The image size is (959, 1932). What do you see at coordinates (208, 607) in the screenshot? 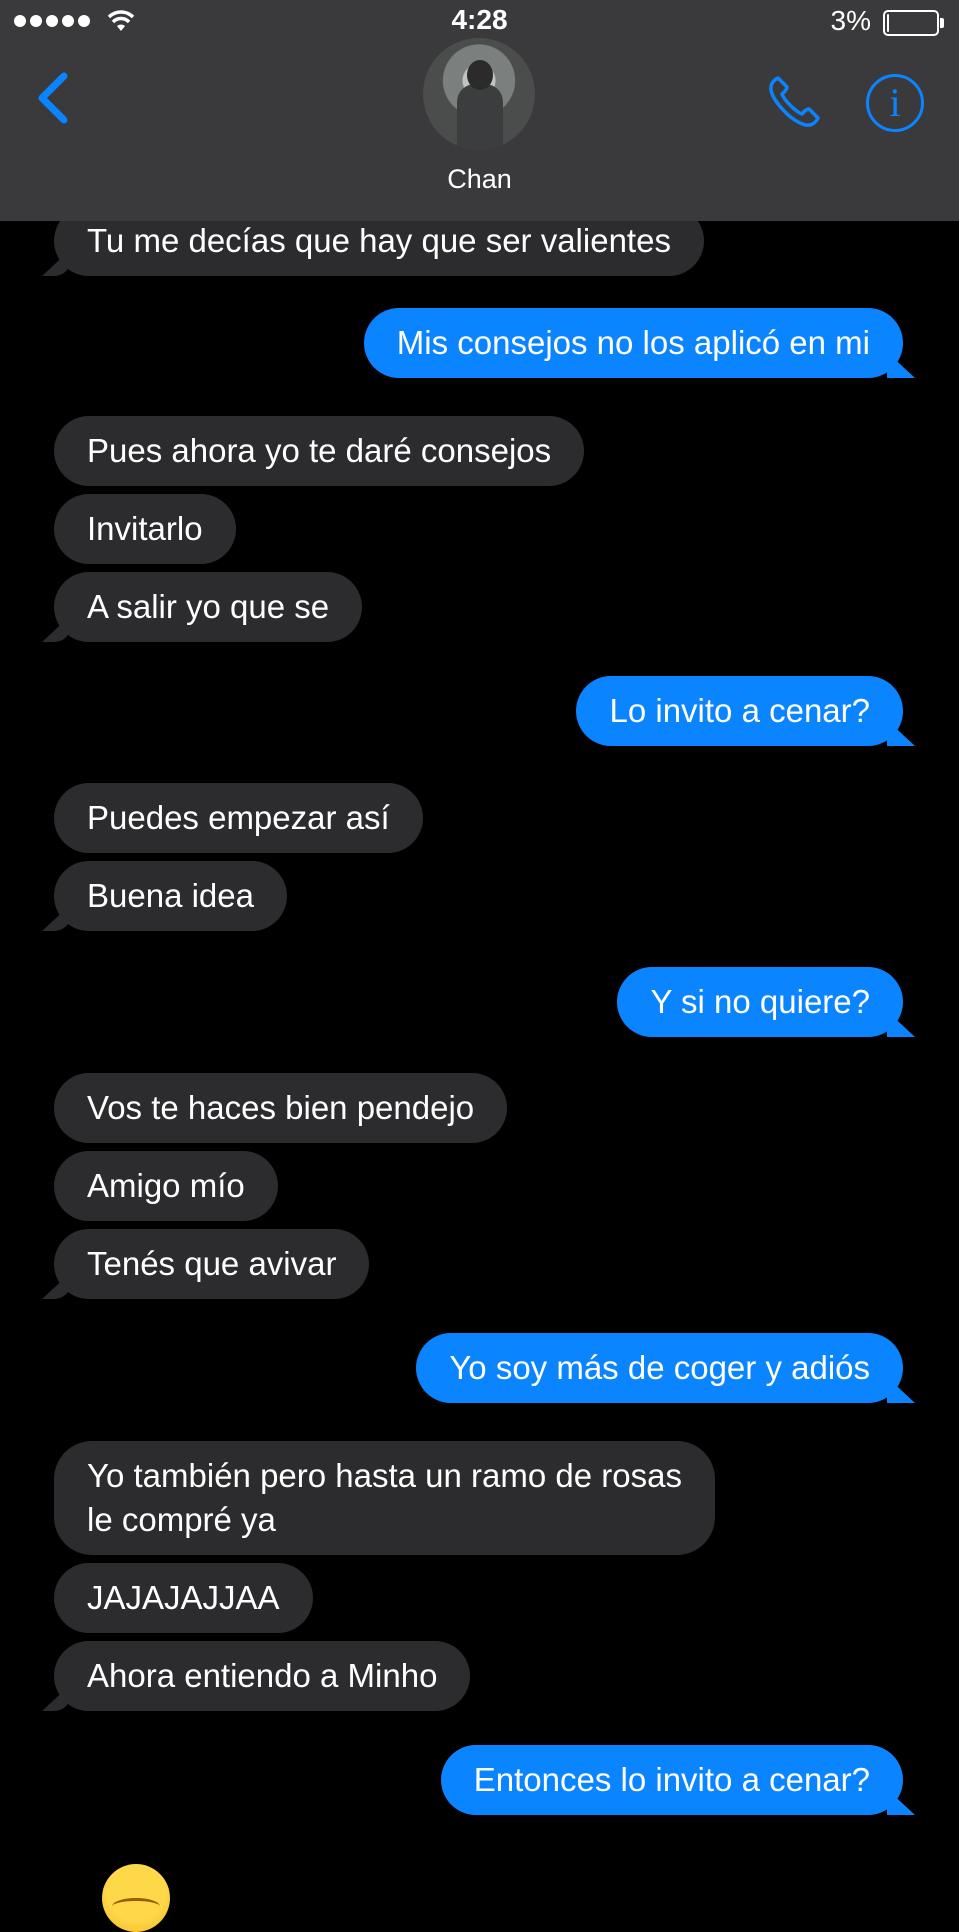
I see `incoming-message-bubble: A salir yo que se` at bounding box center [208, 607].